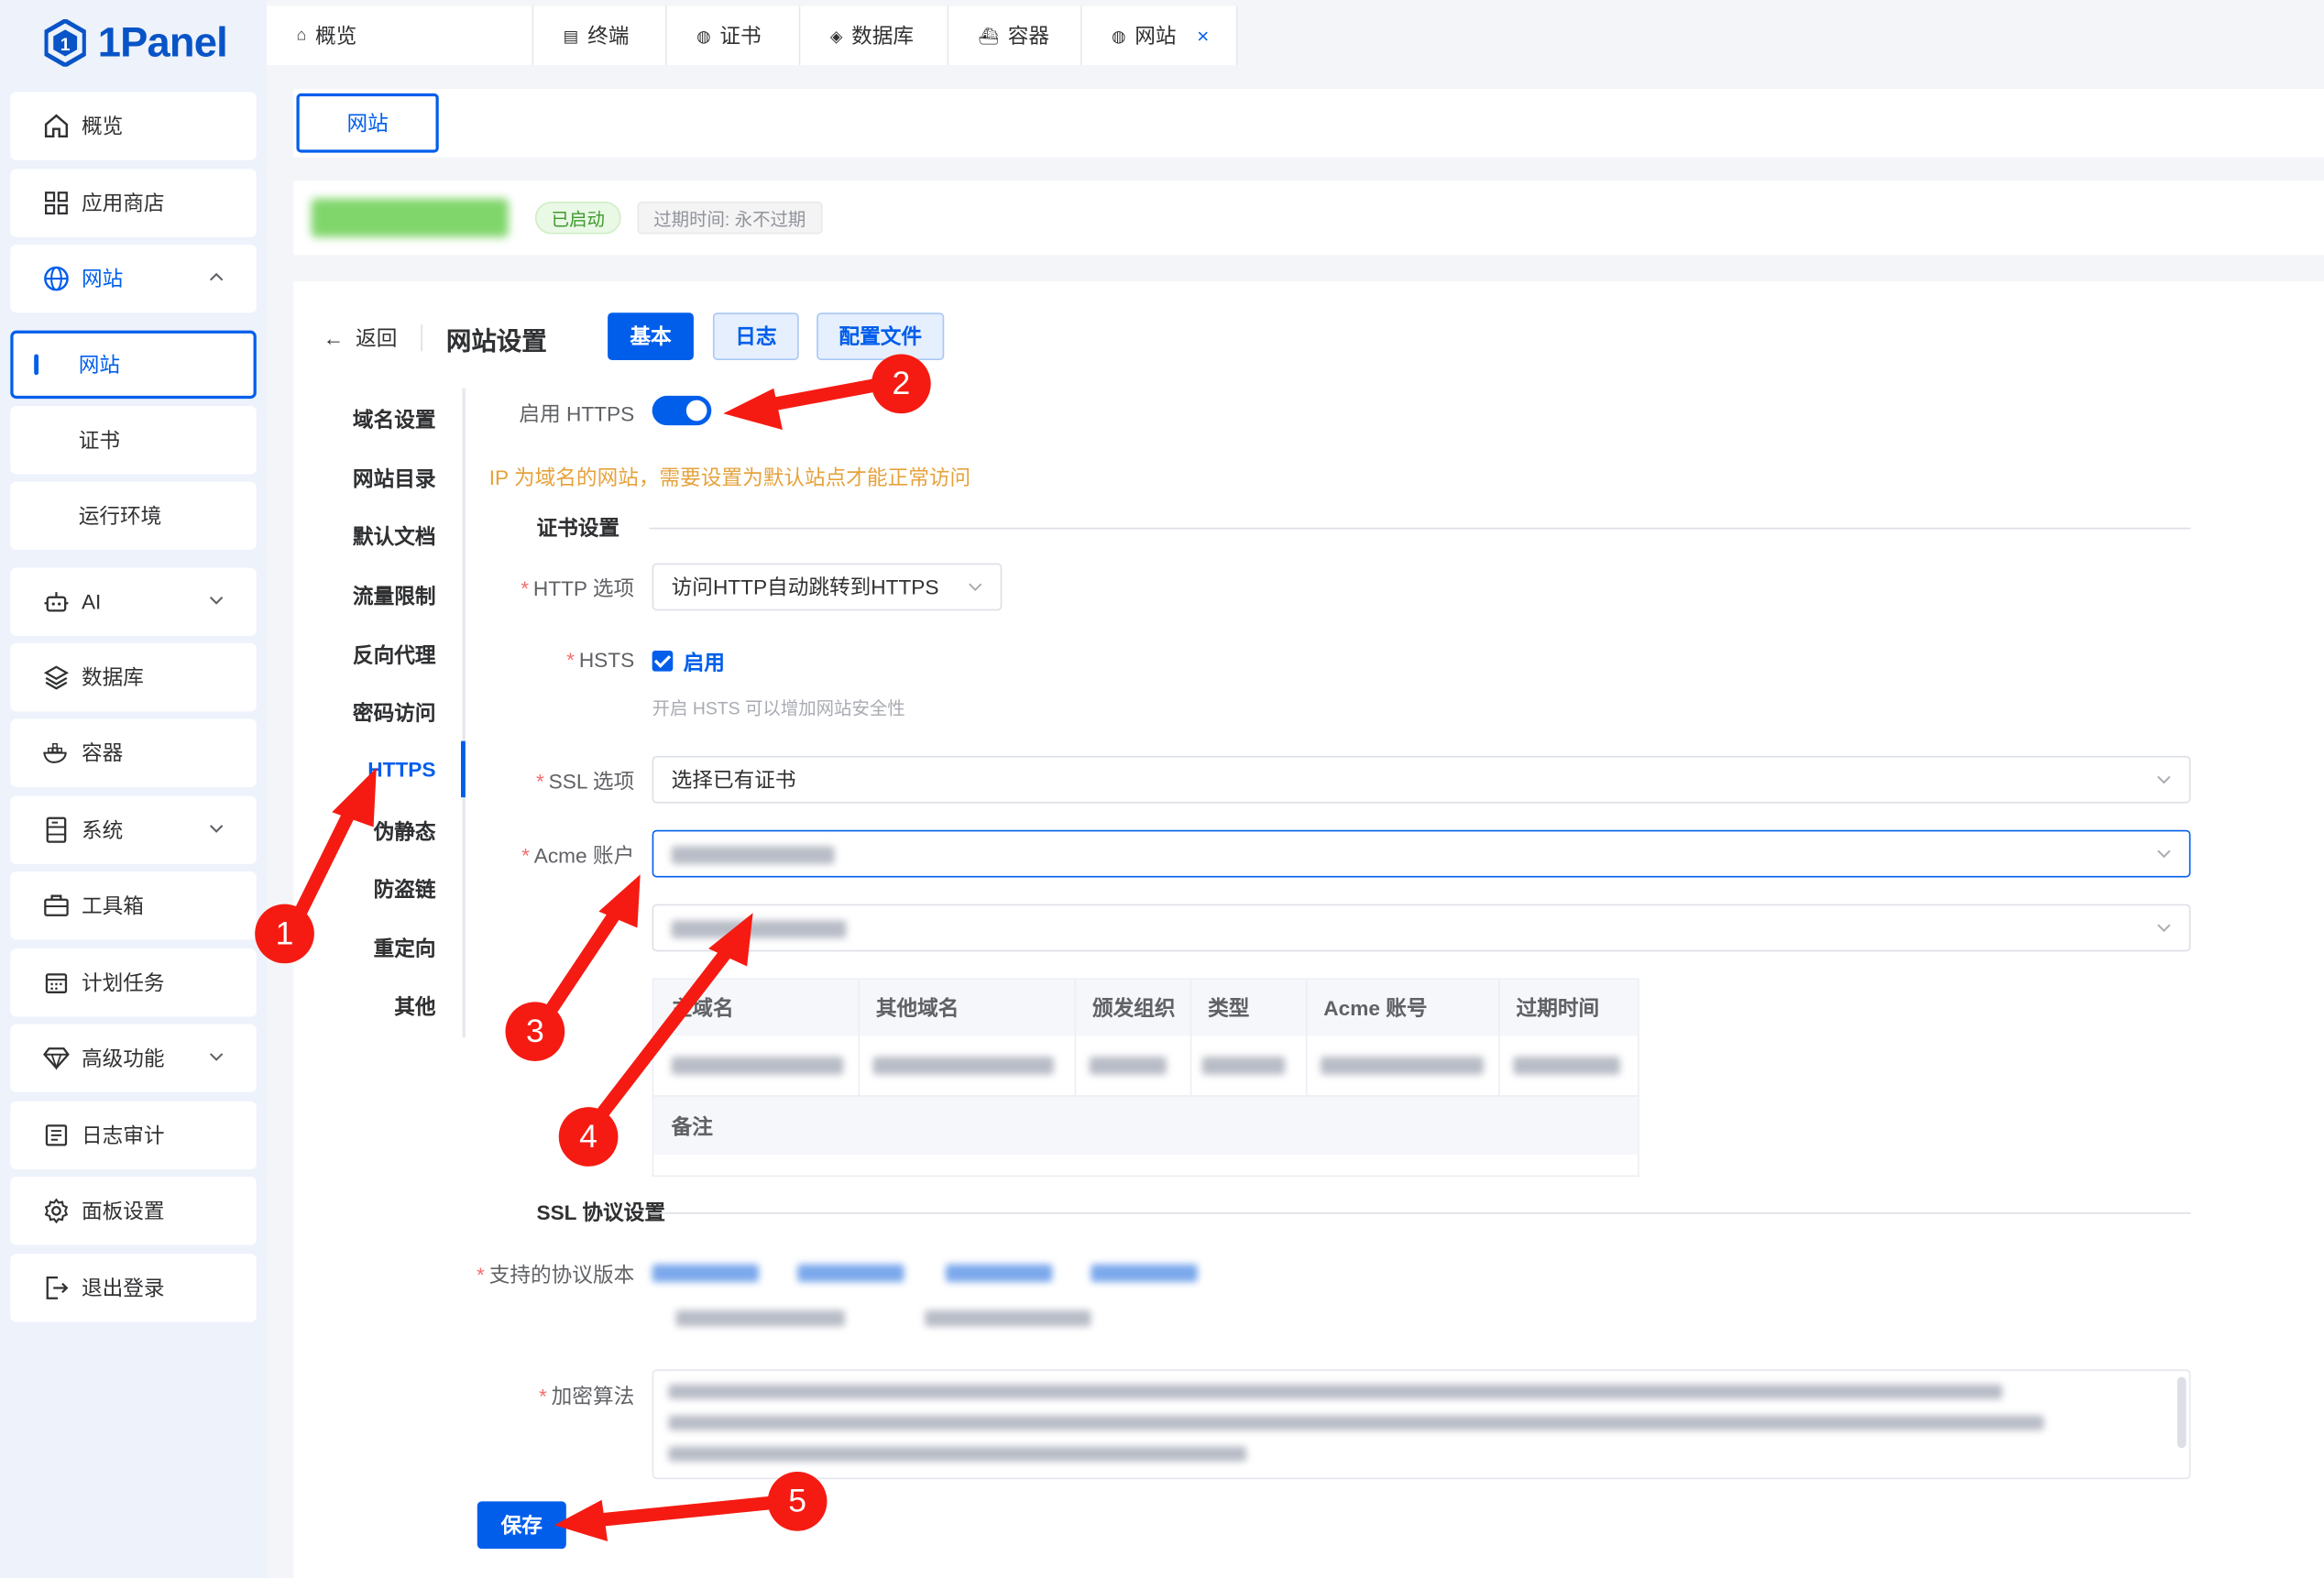  I want to click on protocol-version-label: * 支持的协议版本, so click(556, 1274).